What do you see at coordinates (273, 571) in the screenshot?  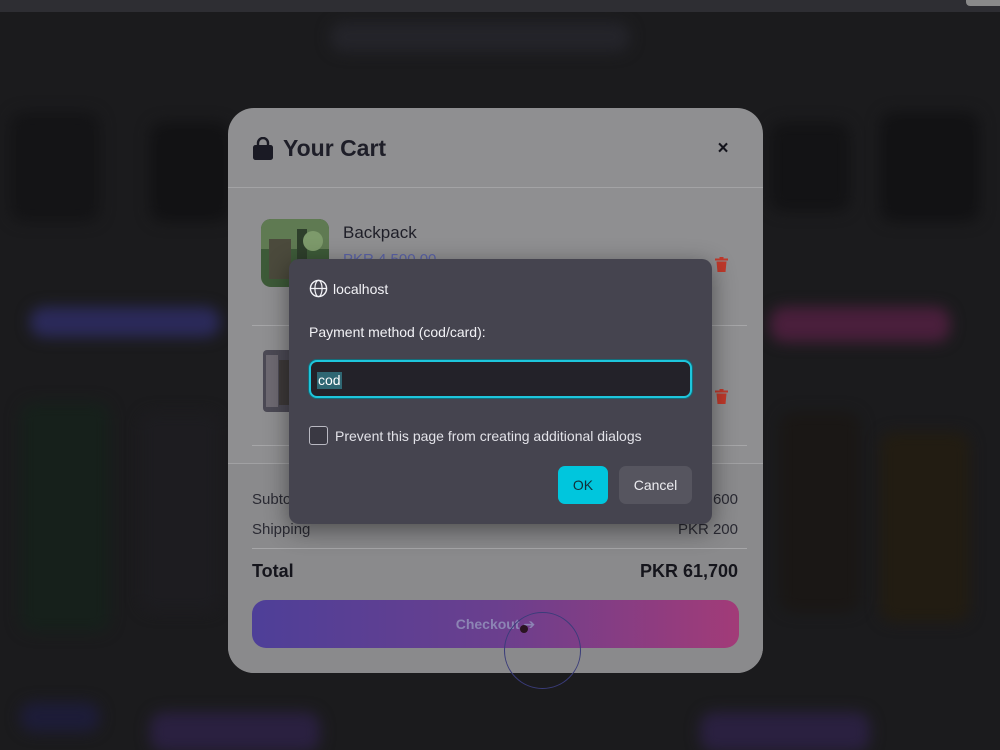 I see `total-label: Total` at bounding box center [273, 571].